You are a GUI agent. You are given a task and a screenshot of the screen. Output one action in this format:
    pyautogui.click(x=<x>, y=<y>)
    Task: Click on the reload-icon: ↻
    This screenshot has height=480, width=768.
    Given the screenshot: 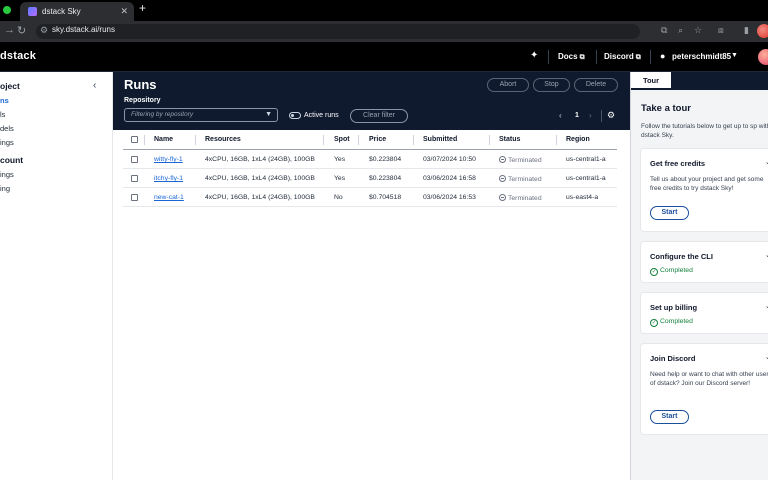 What is the action you would take?
    pyautogui.click(x=21, y=30)
    